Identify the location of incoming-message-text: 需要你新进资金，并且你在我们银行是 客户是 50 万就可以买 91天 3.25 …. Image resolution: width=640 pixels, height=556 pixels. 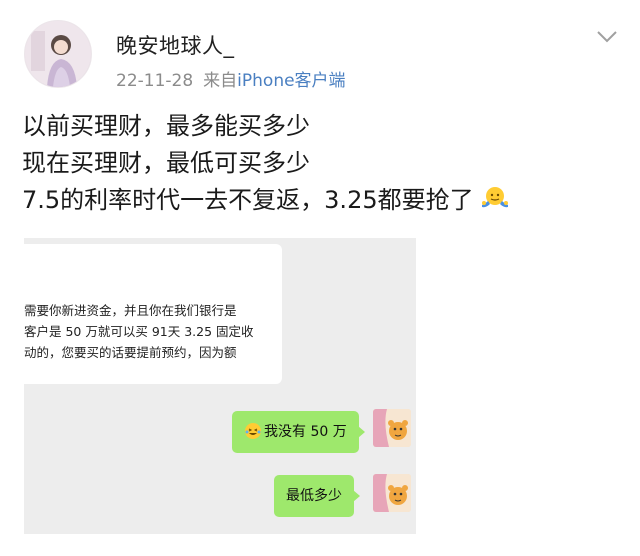
(153, 331).